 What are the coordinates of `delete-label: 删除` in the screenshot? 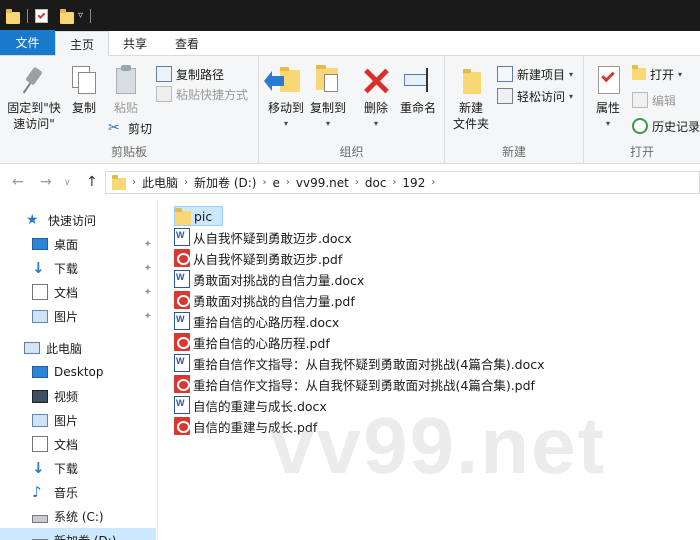 It's located at (375, 108).